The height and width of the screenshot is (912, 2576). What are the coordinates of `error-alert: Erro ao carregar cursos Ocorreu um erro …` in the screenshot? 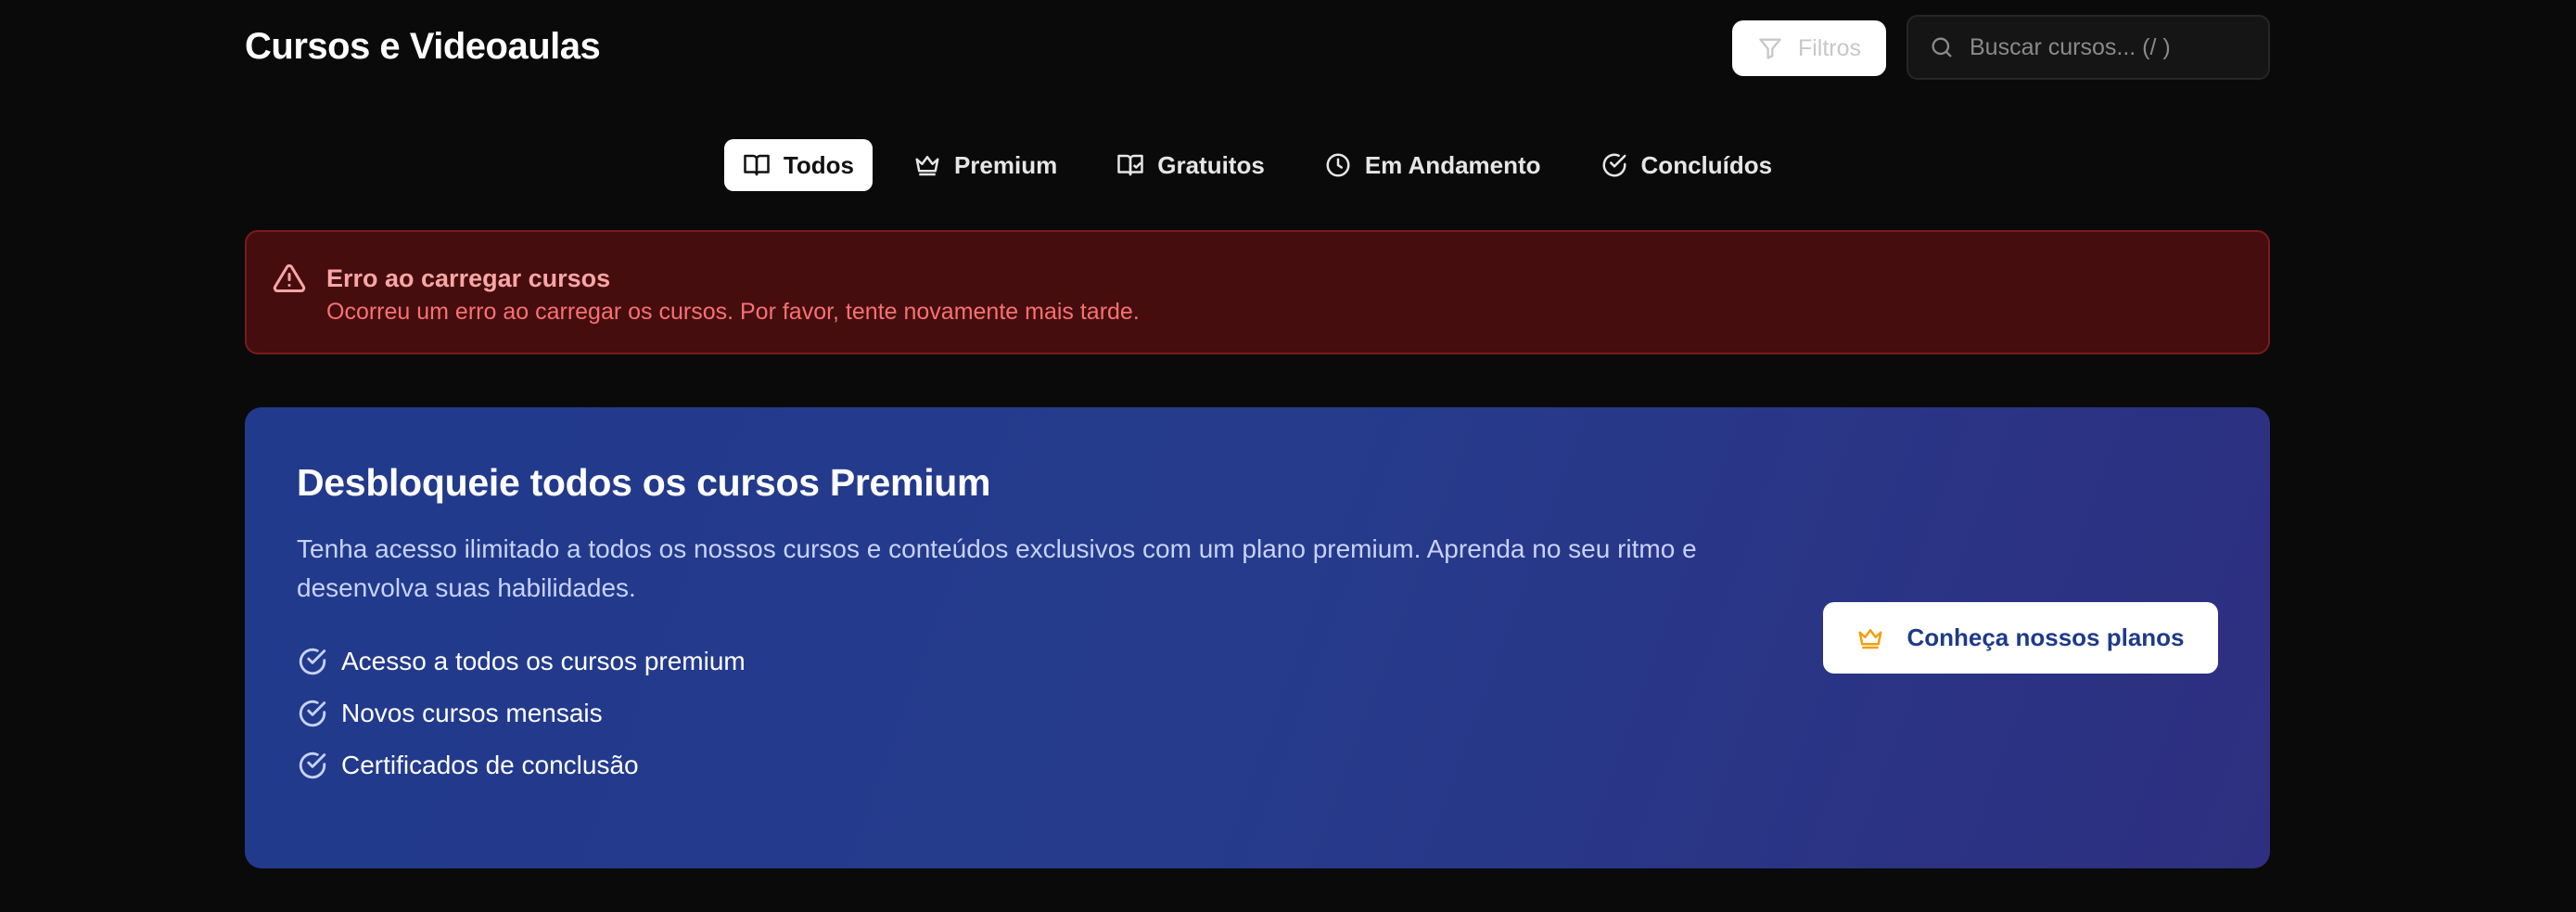 It's located at (1257, 292).